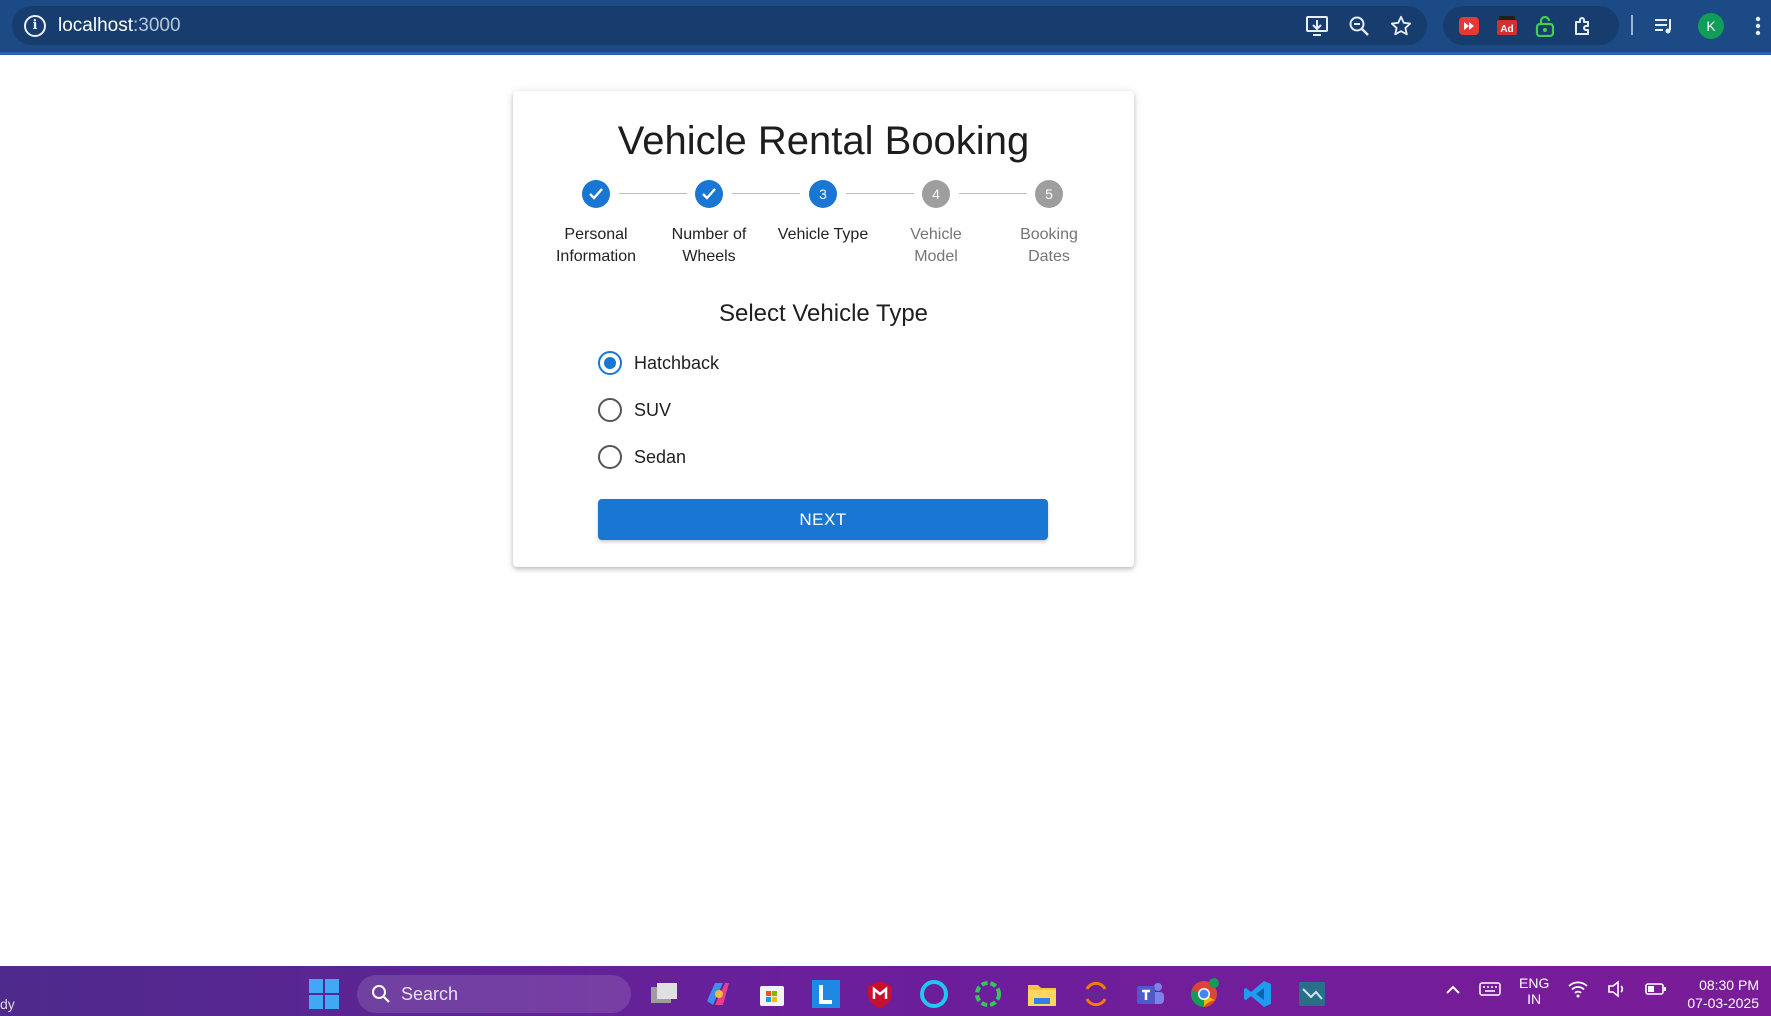 This screenshot has height=1016, width=1771. What do you see at coordinates (1041, 994) in the screenshot?
I see `file-explorer-icon` at bounding box center [1041, 994].